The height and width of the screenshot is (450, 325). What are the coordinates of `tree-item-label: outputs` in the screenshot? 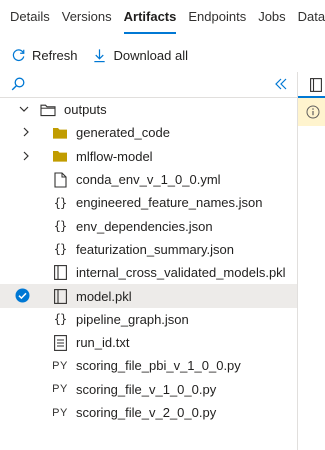 It's located at (85, 110).